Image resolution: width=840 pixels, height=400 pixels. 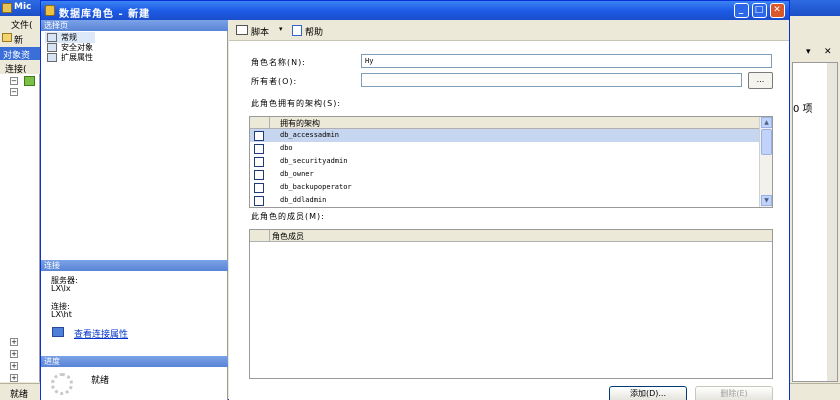 What do you see at coordinates (77, 57) in the screenshot?
I see `page-extended-label: 扩展属性` at bounding box center [77, 57].